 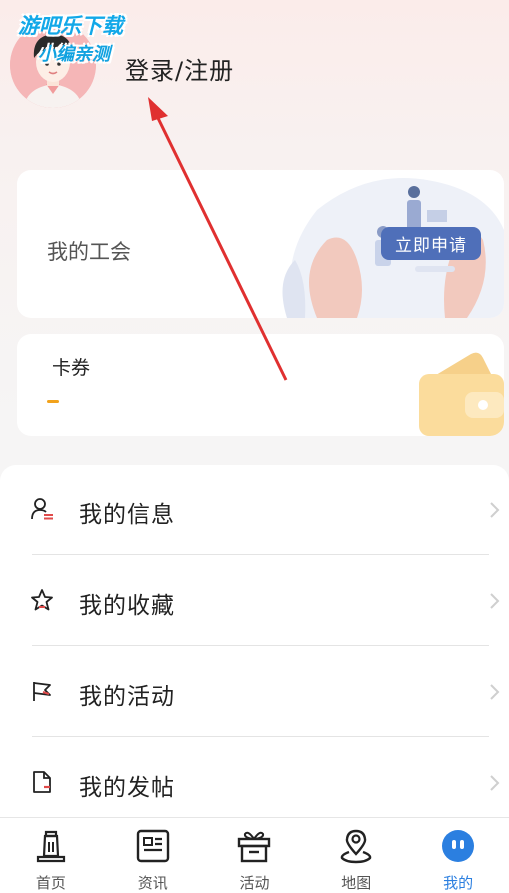 I want to click on tab-home: 首页, so click(x=51, y=855).